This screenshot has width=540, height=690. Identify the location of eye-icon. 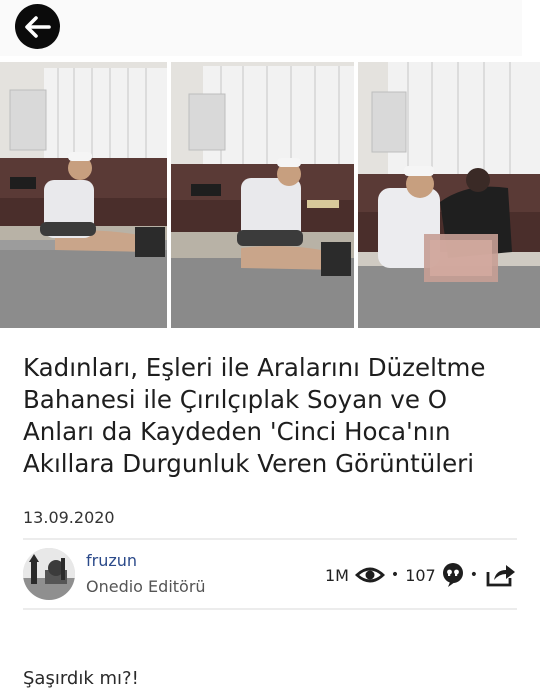
(369, 575).